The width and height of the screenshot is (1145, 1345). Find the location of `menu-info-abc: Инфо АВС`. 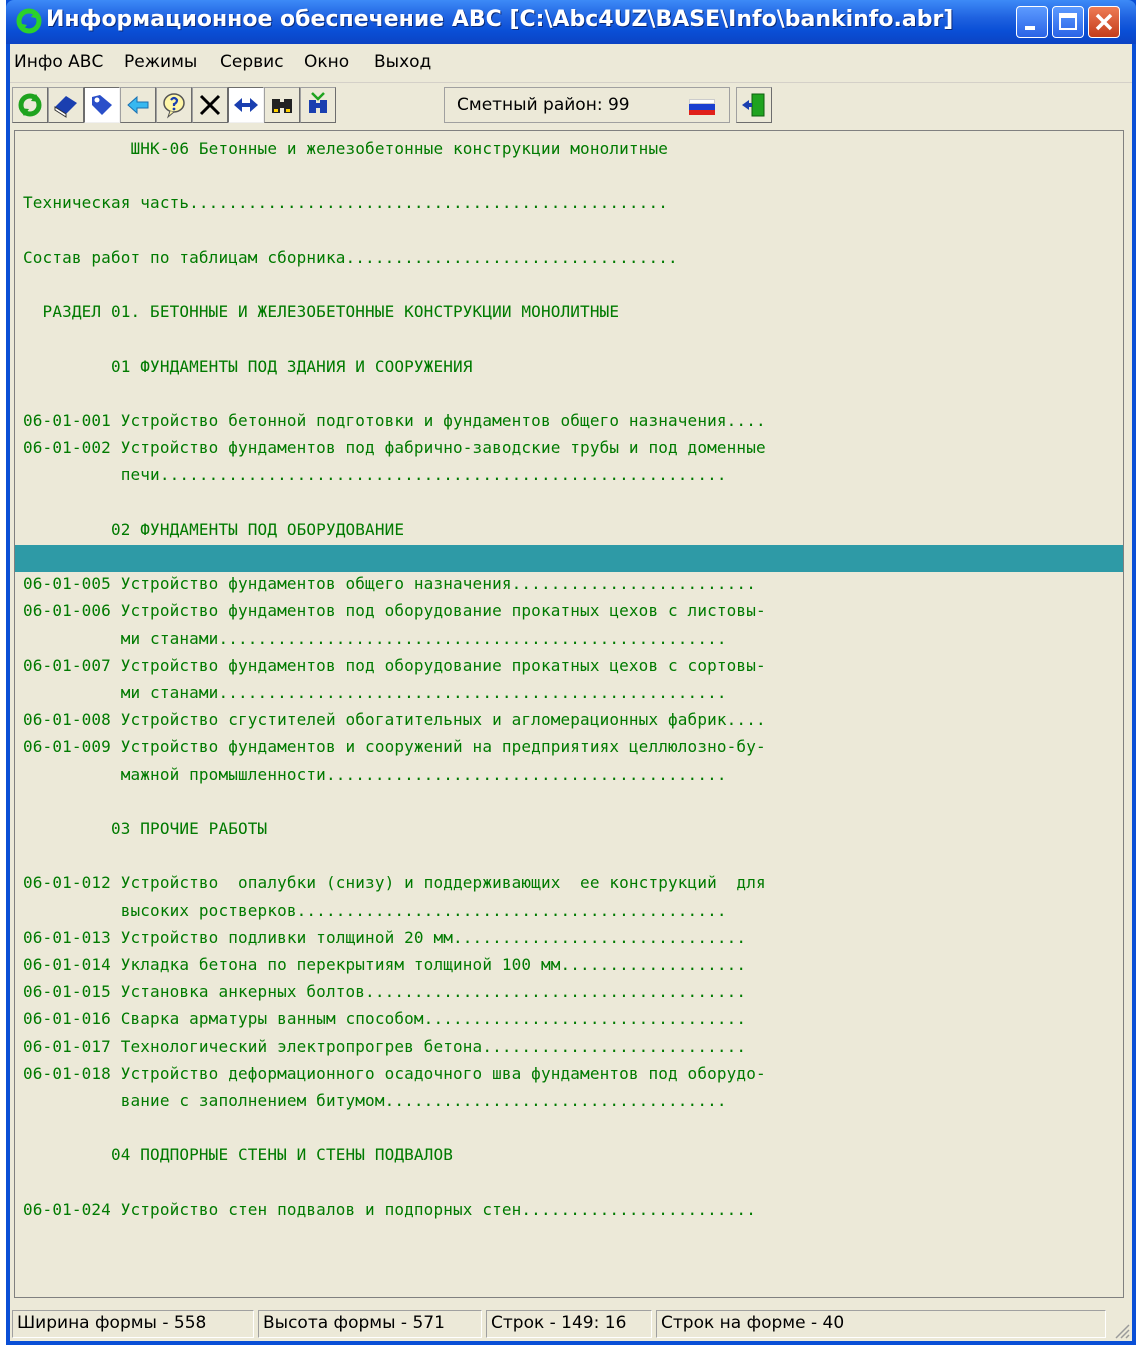

menu-info-abc: Инфо АВС is located at coordinates (58, 62).